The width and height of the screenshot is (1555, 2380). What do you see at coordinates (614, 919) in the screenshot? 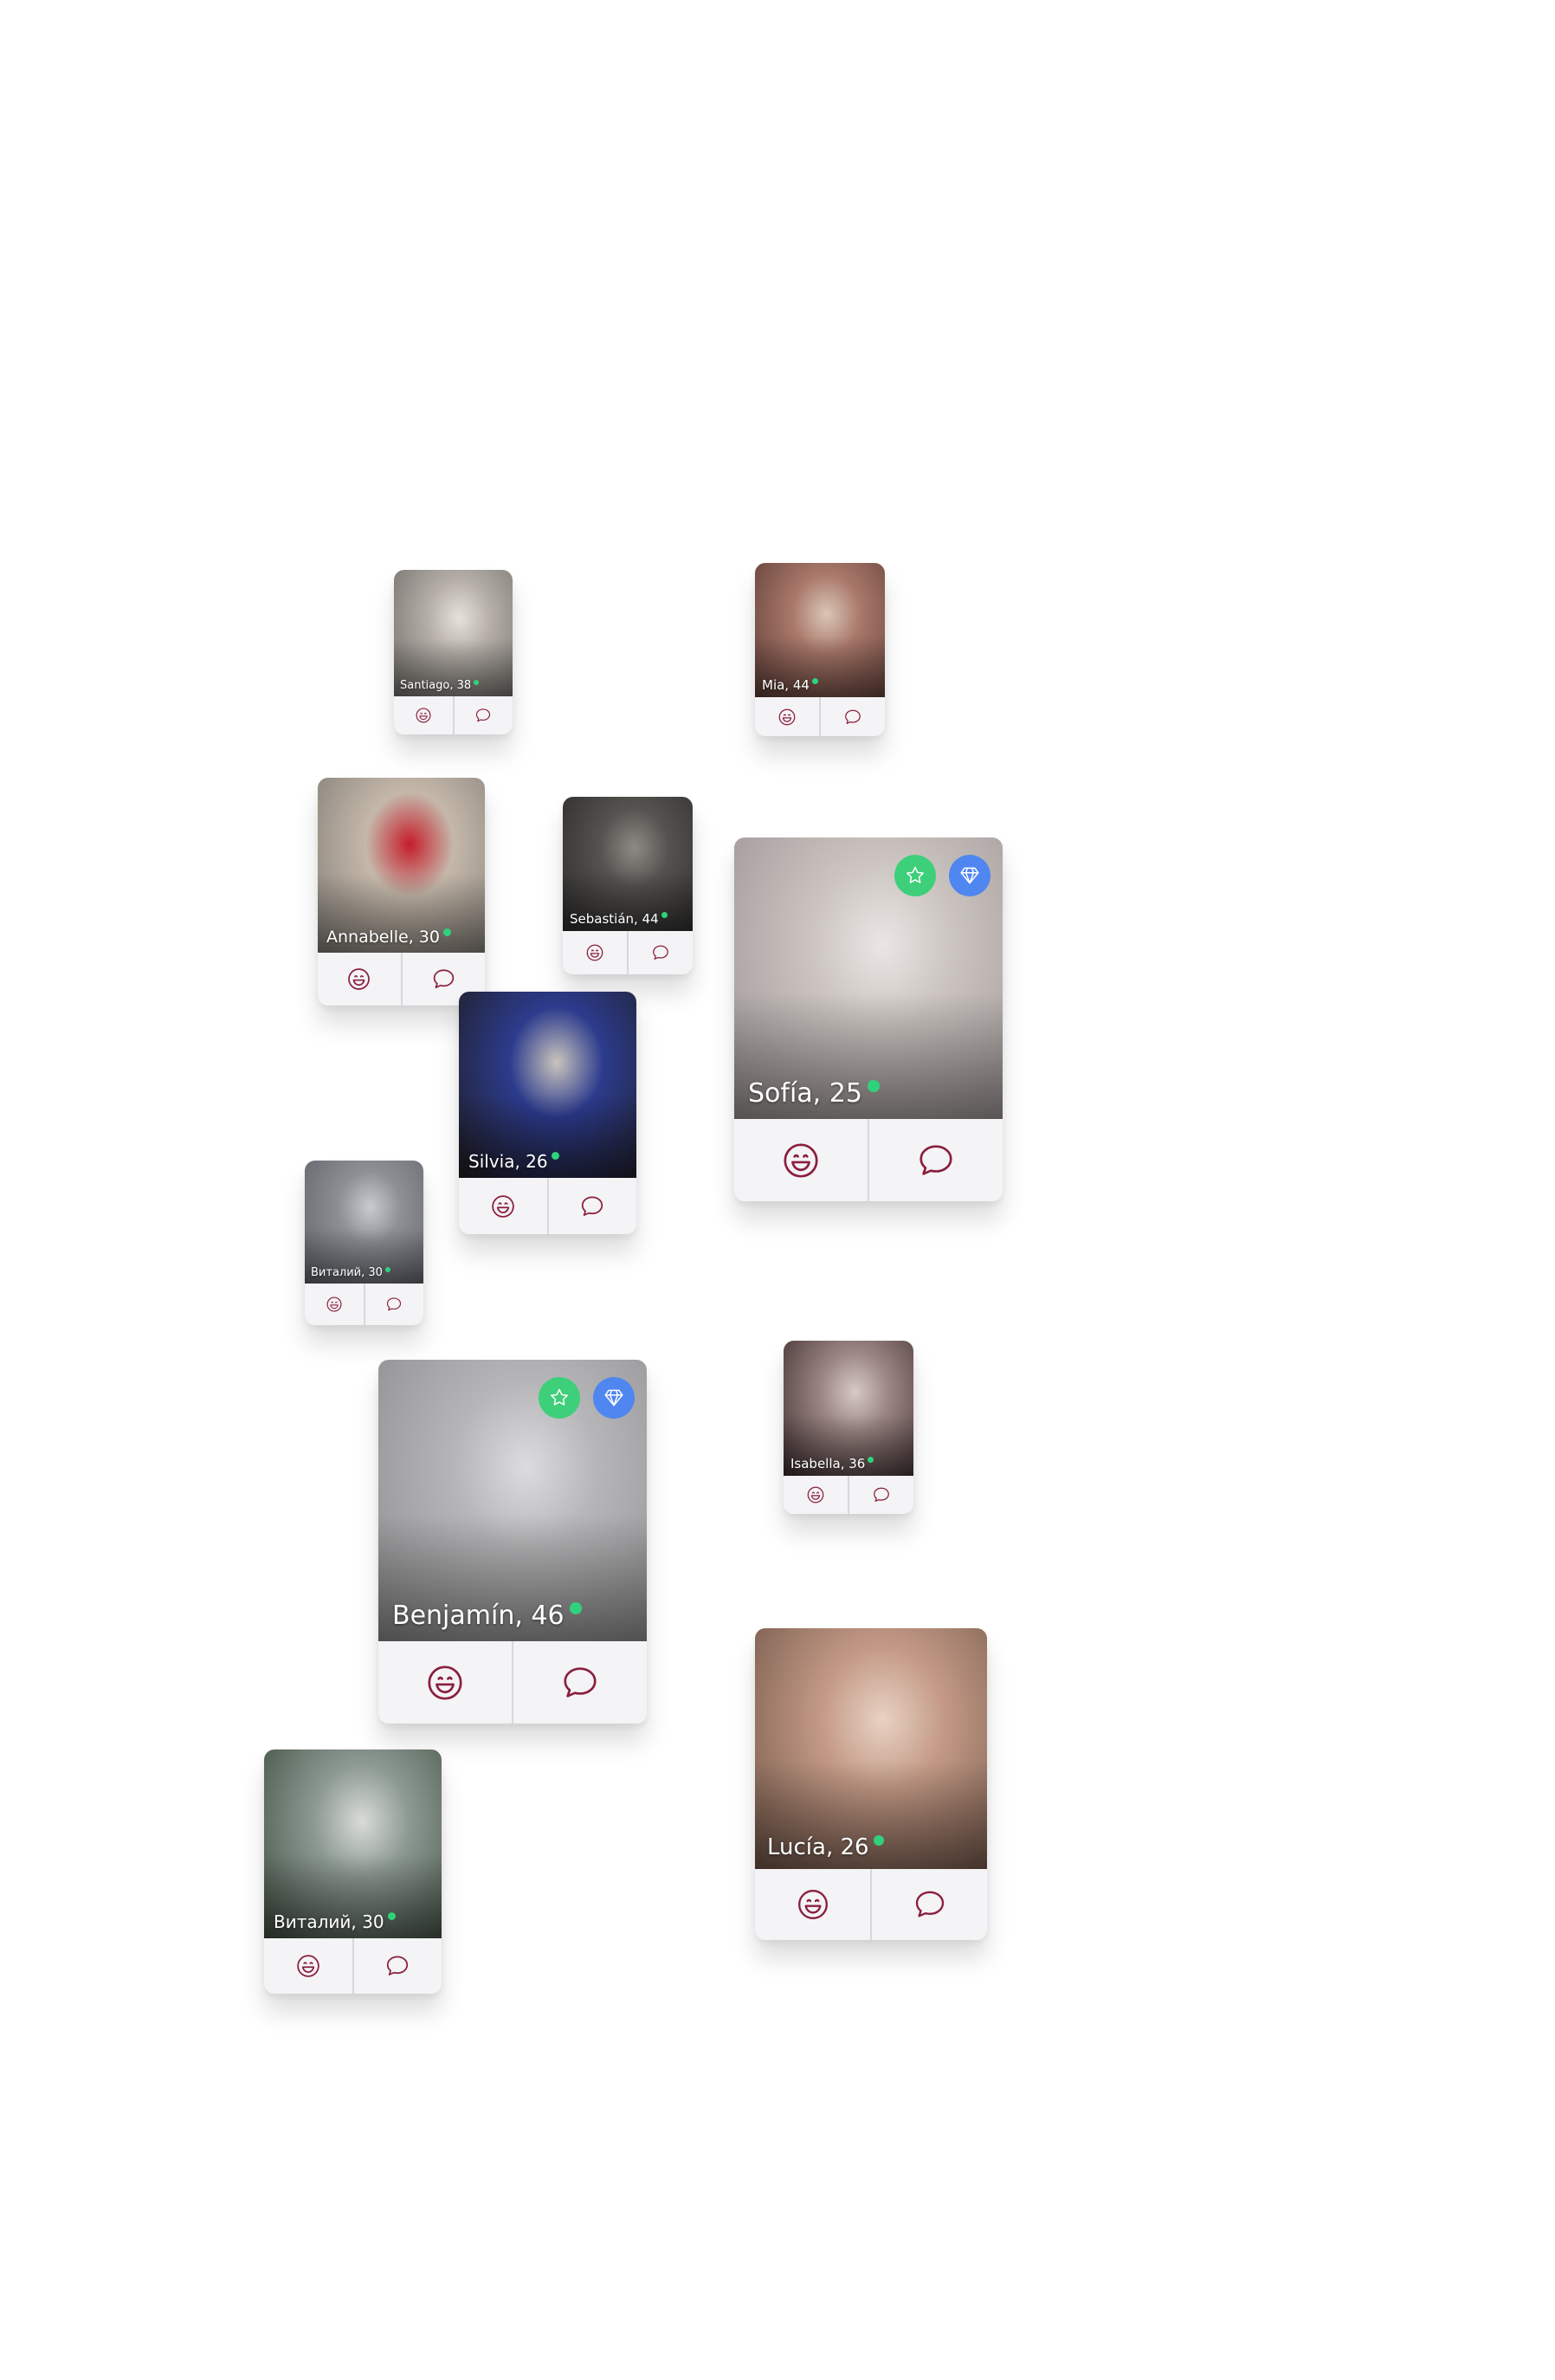
I see `profile-name-age: Sebastián, 44` at bounding box center [614, 919].